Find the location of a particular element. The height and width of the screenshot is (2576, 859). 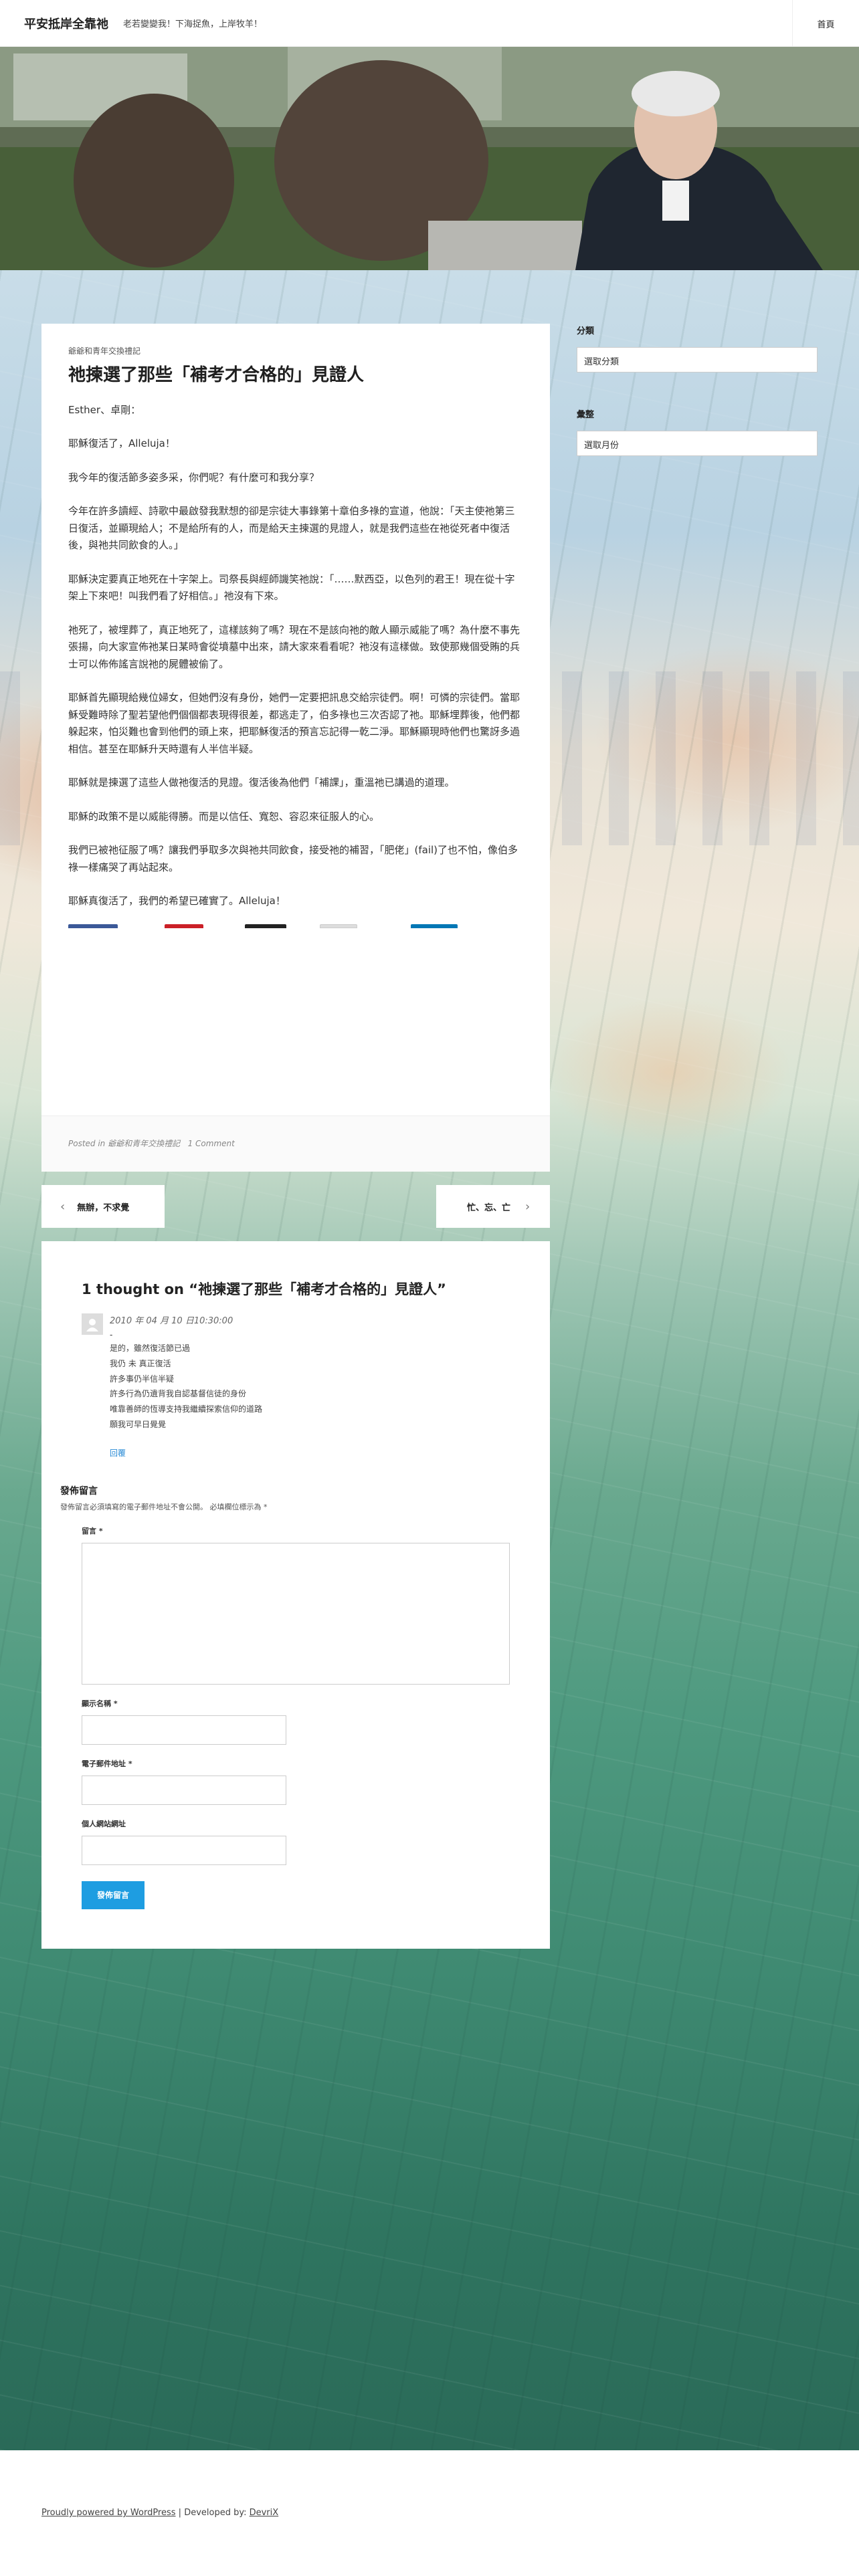

comment-line: 許多行為仍遺背我自認基督信徒的身份 is located at coordinates (179, 1394).